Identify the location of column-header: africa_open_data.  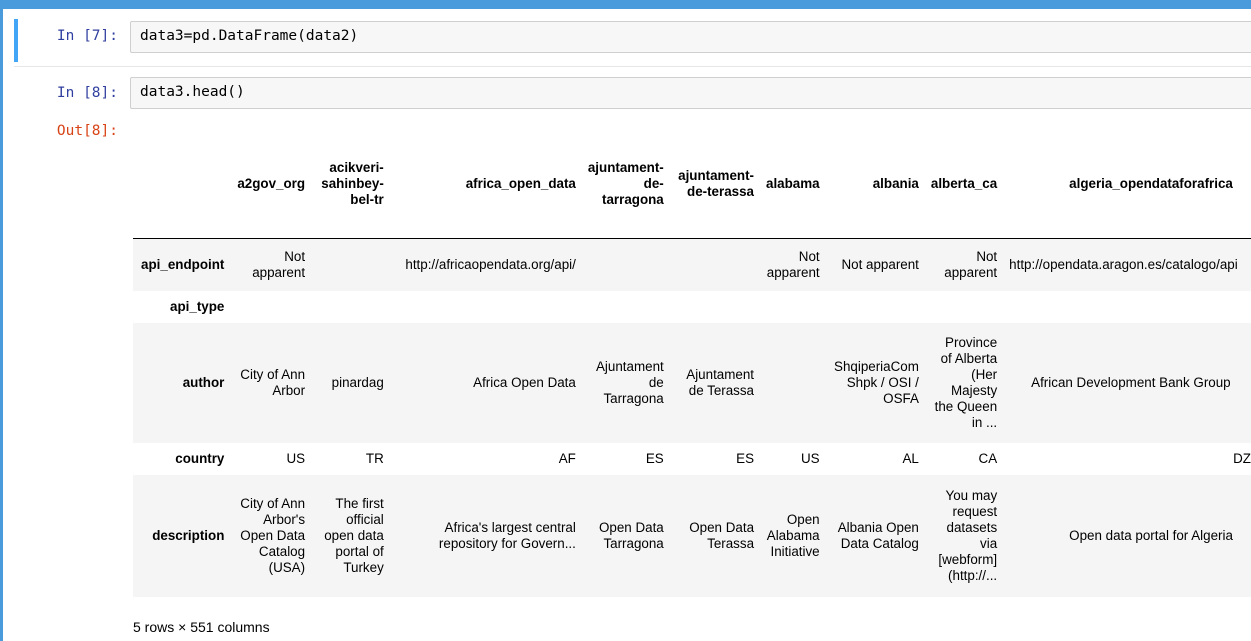
(520, 183).